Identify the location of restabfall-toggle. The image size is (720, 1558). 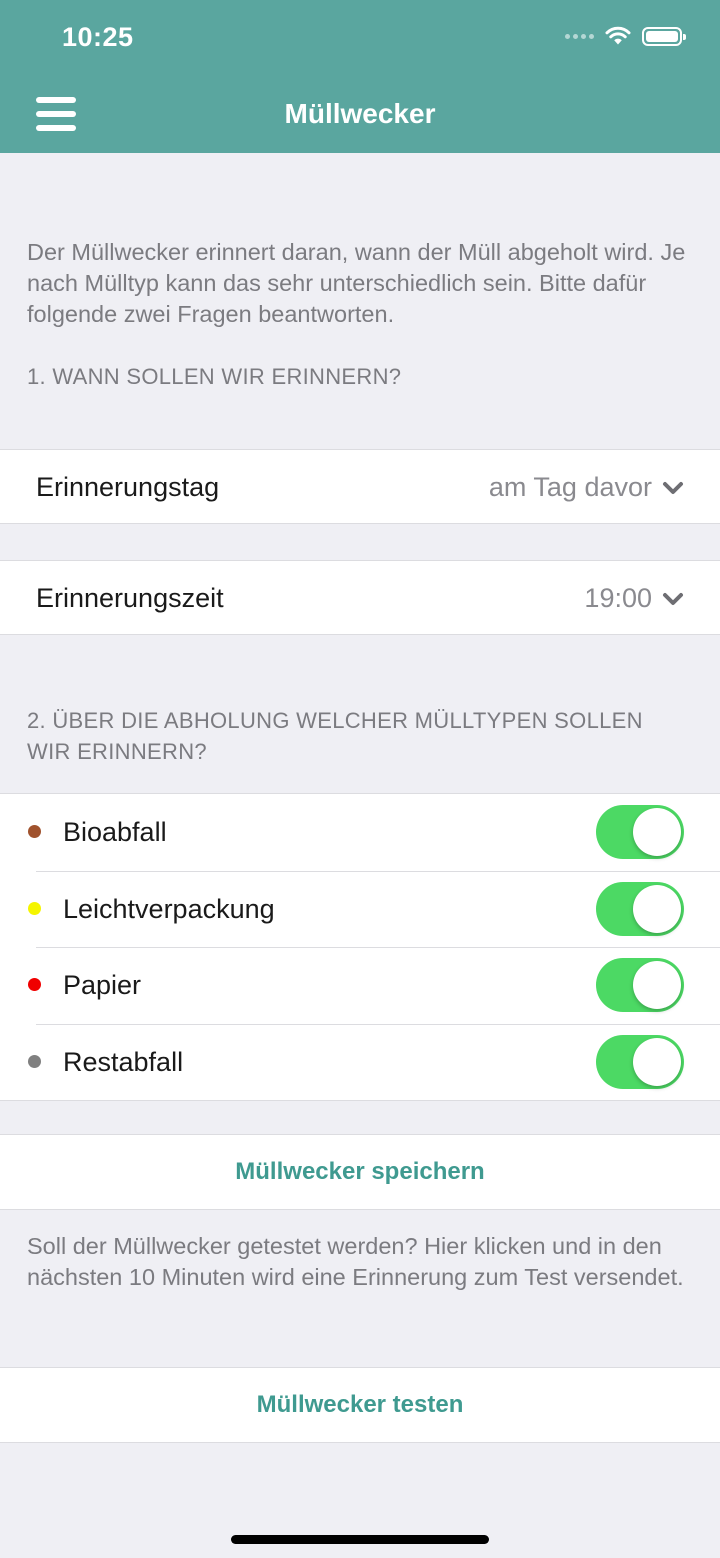
(640, 1061).